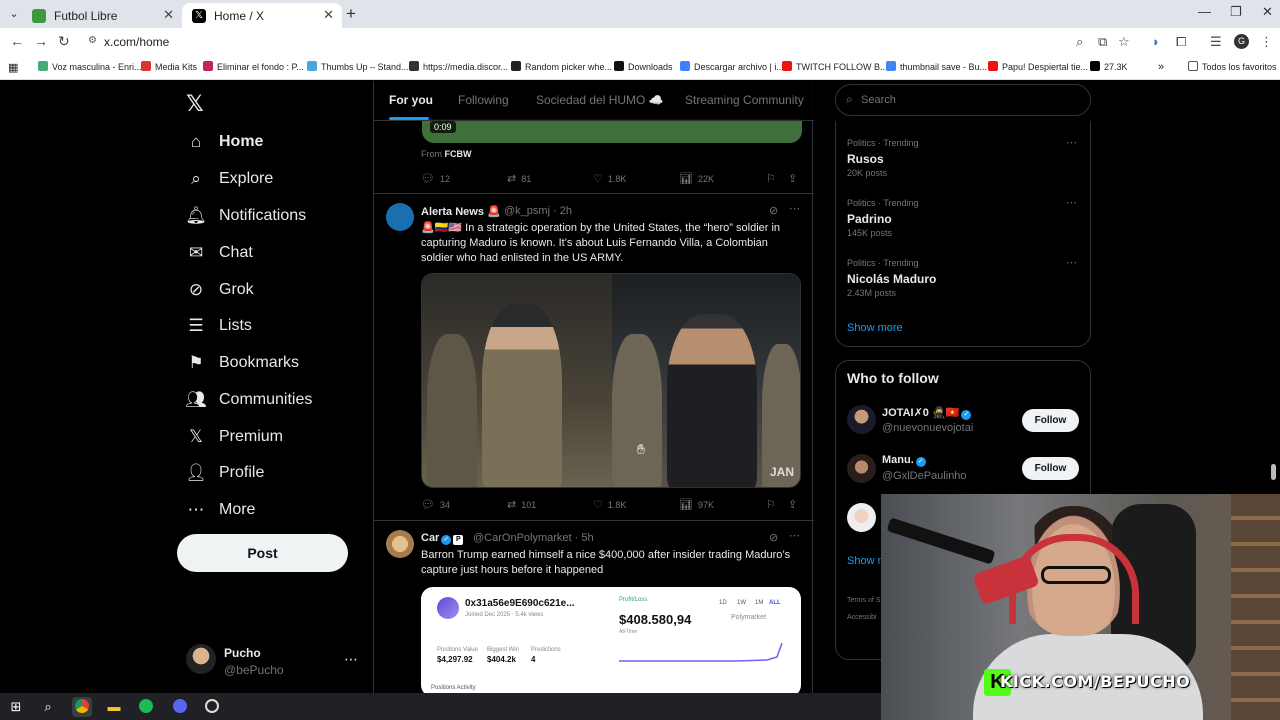  Describe the element at coordinates (169, 66) in the screenshot. I see `bookmark-item: Media Kits` at that location.